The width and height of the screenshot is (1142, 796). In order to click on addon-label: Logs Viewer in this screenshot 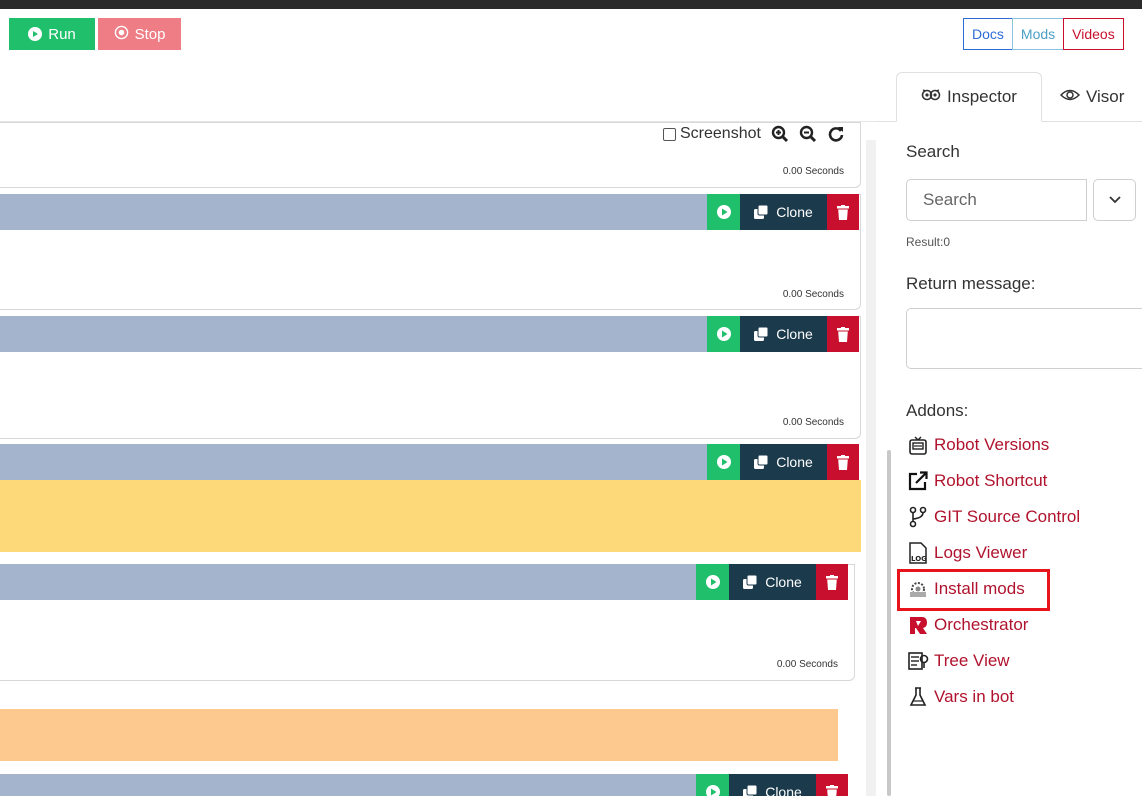, I will do `click(981, 552)`.